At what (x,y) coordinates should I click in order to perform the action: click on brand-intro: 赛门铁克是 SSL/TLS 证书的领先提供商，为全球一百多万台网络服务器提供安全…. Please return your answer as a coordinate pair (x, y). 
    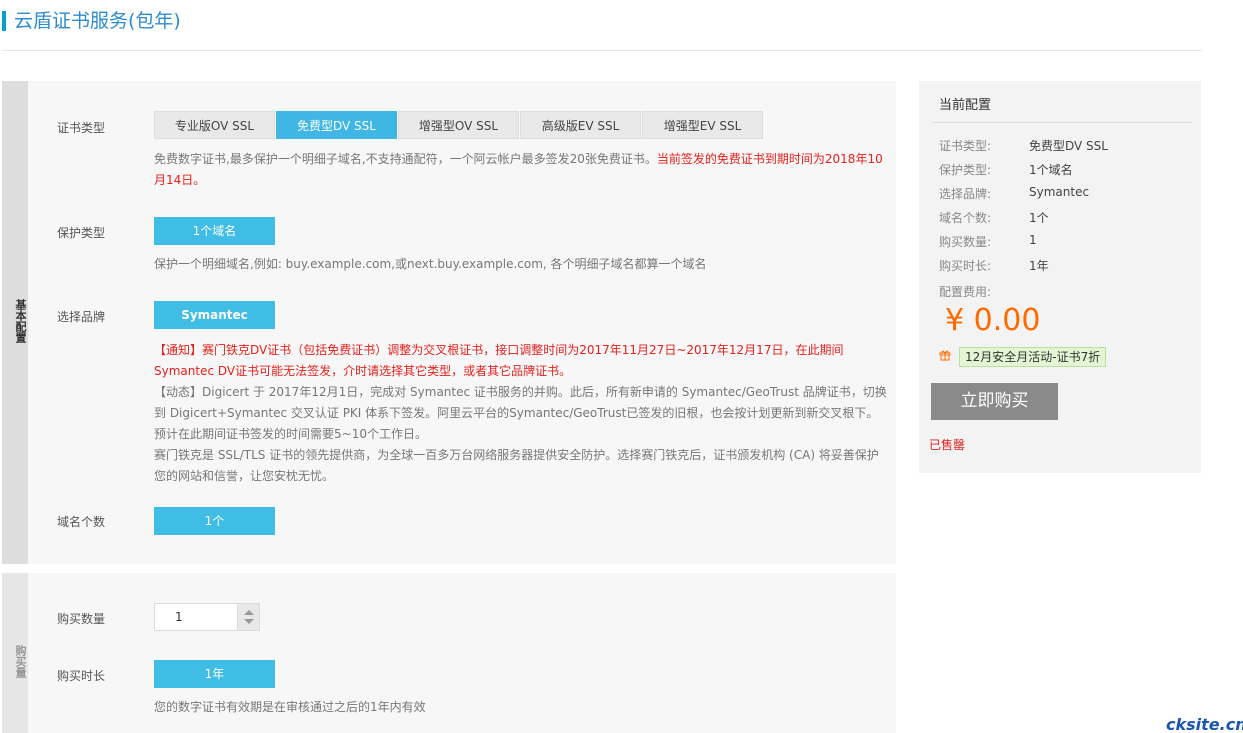
    Looking at the image, I should click on (516, 465).